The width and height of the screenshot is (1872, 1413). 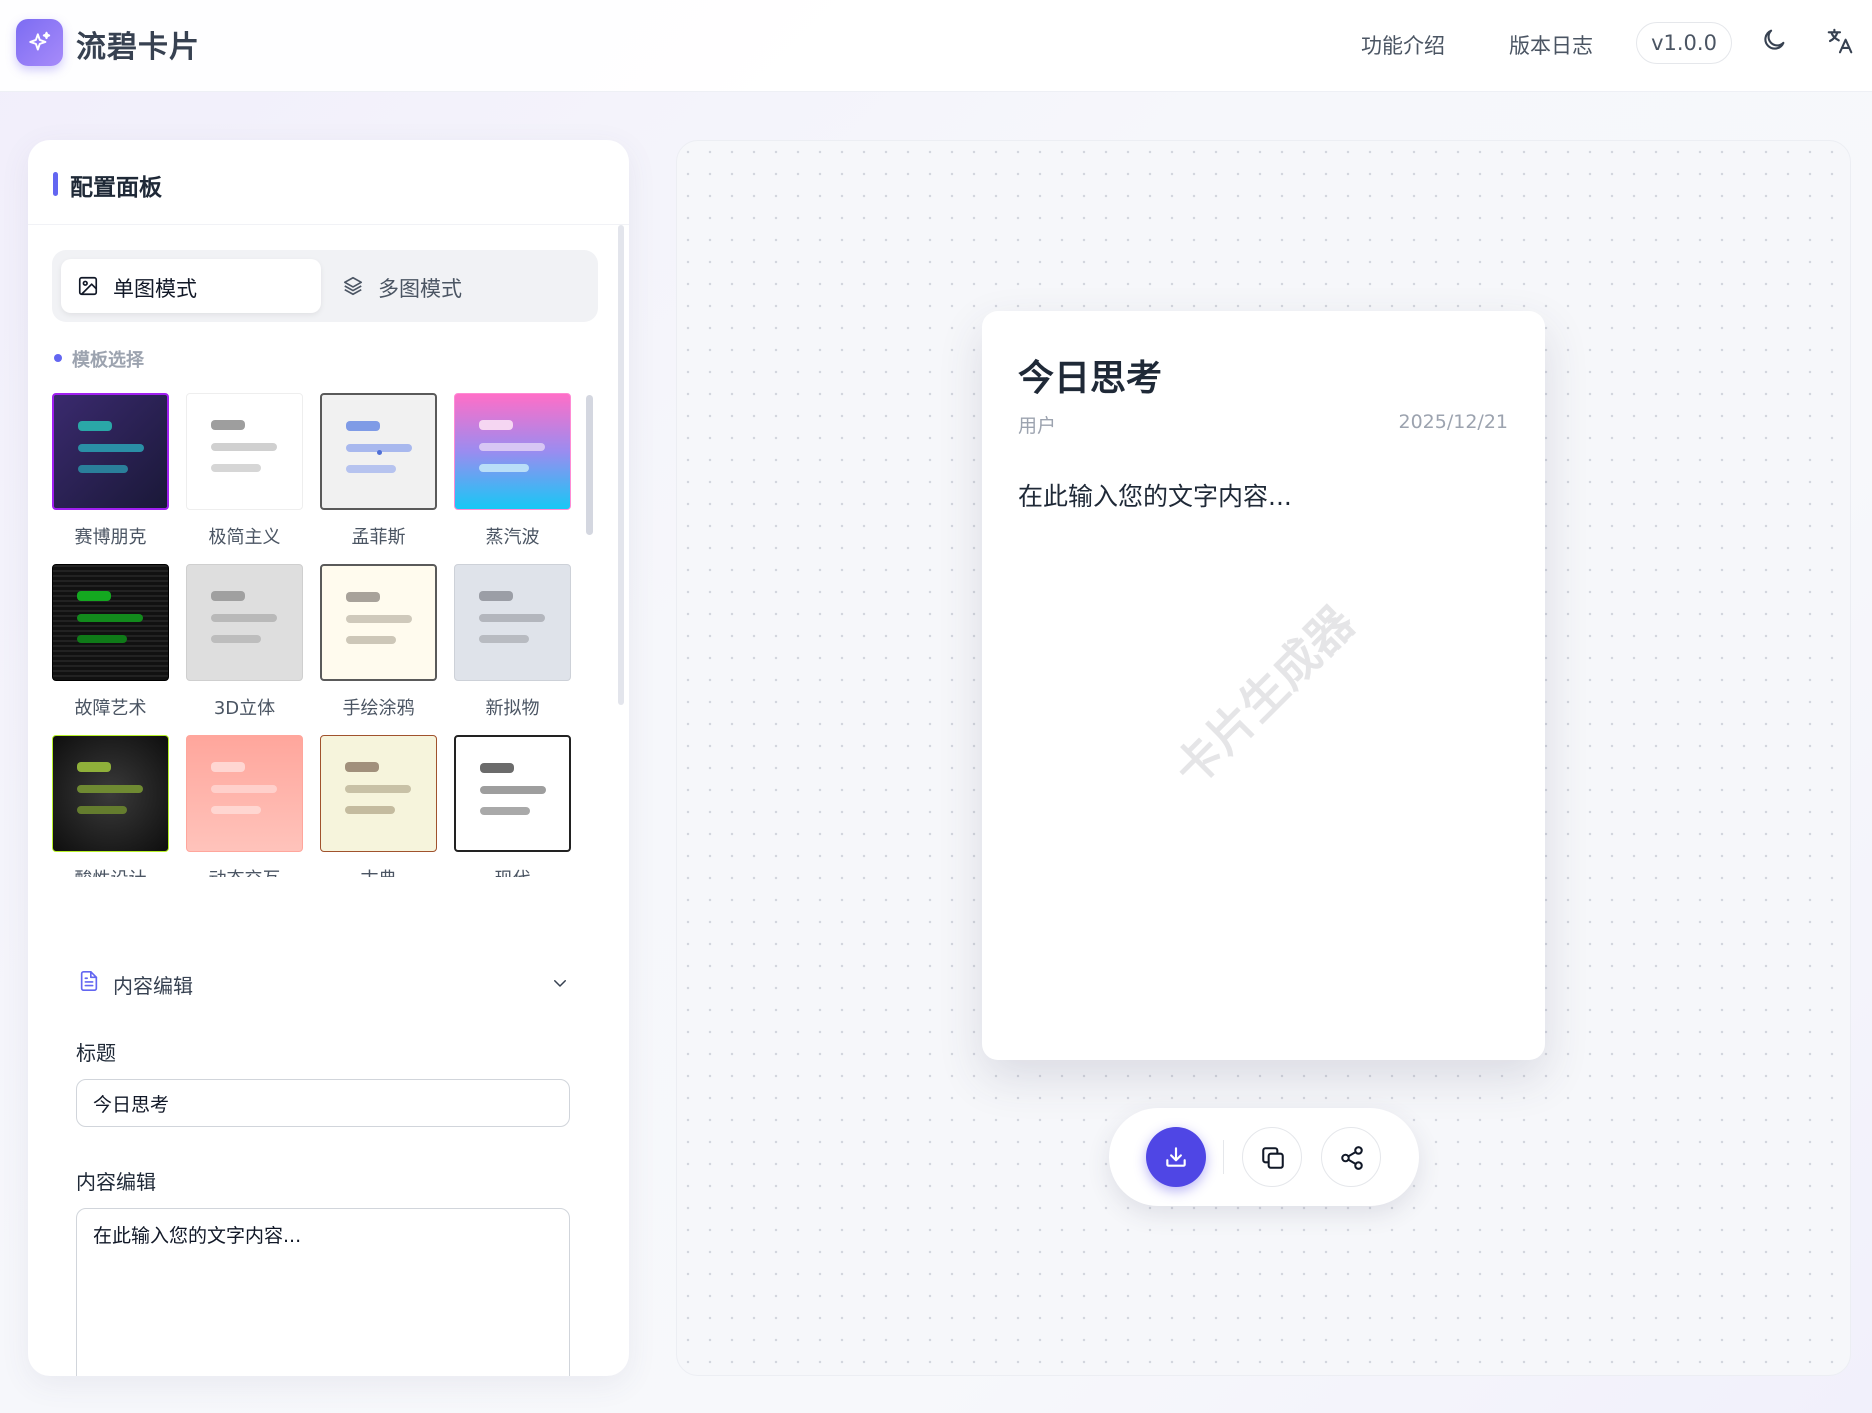 I want to click on panel-accent-bar, so click(x=55, y=184).